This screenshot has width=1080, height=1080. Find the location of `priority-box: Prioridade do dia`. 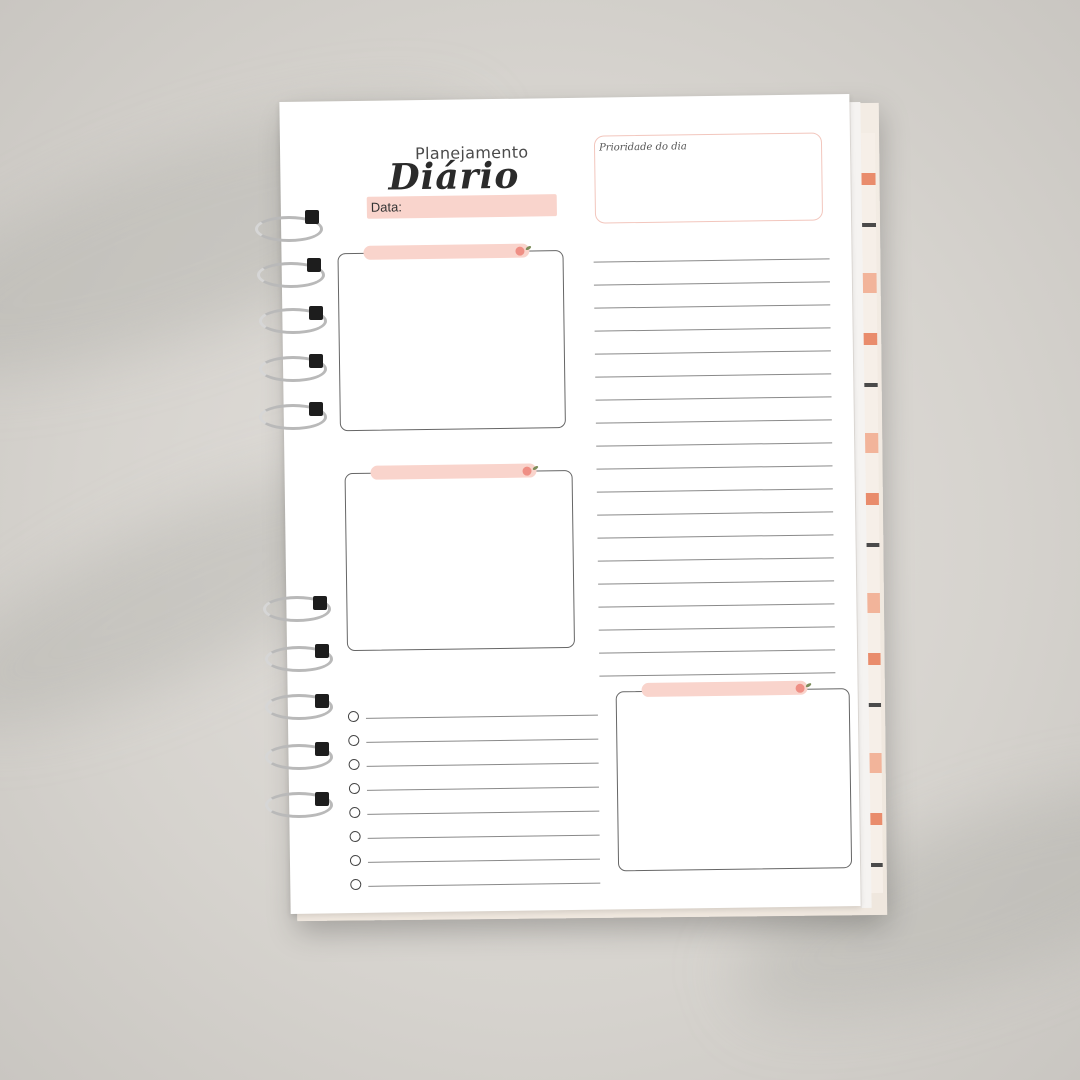

priority-box: Prioridade do dia is located at coordinates (708, 178).